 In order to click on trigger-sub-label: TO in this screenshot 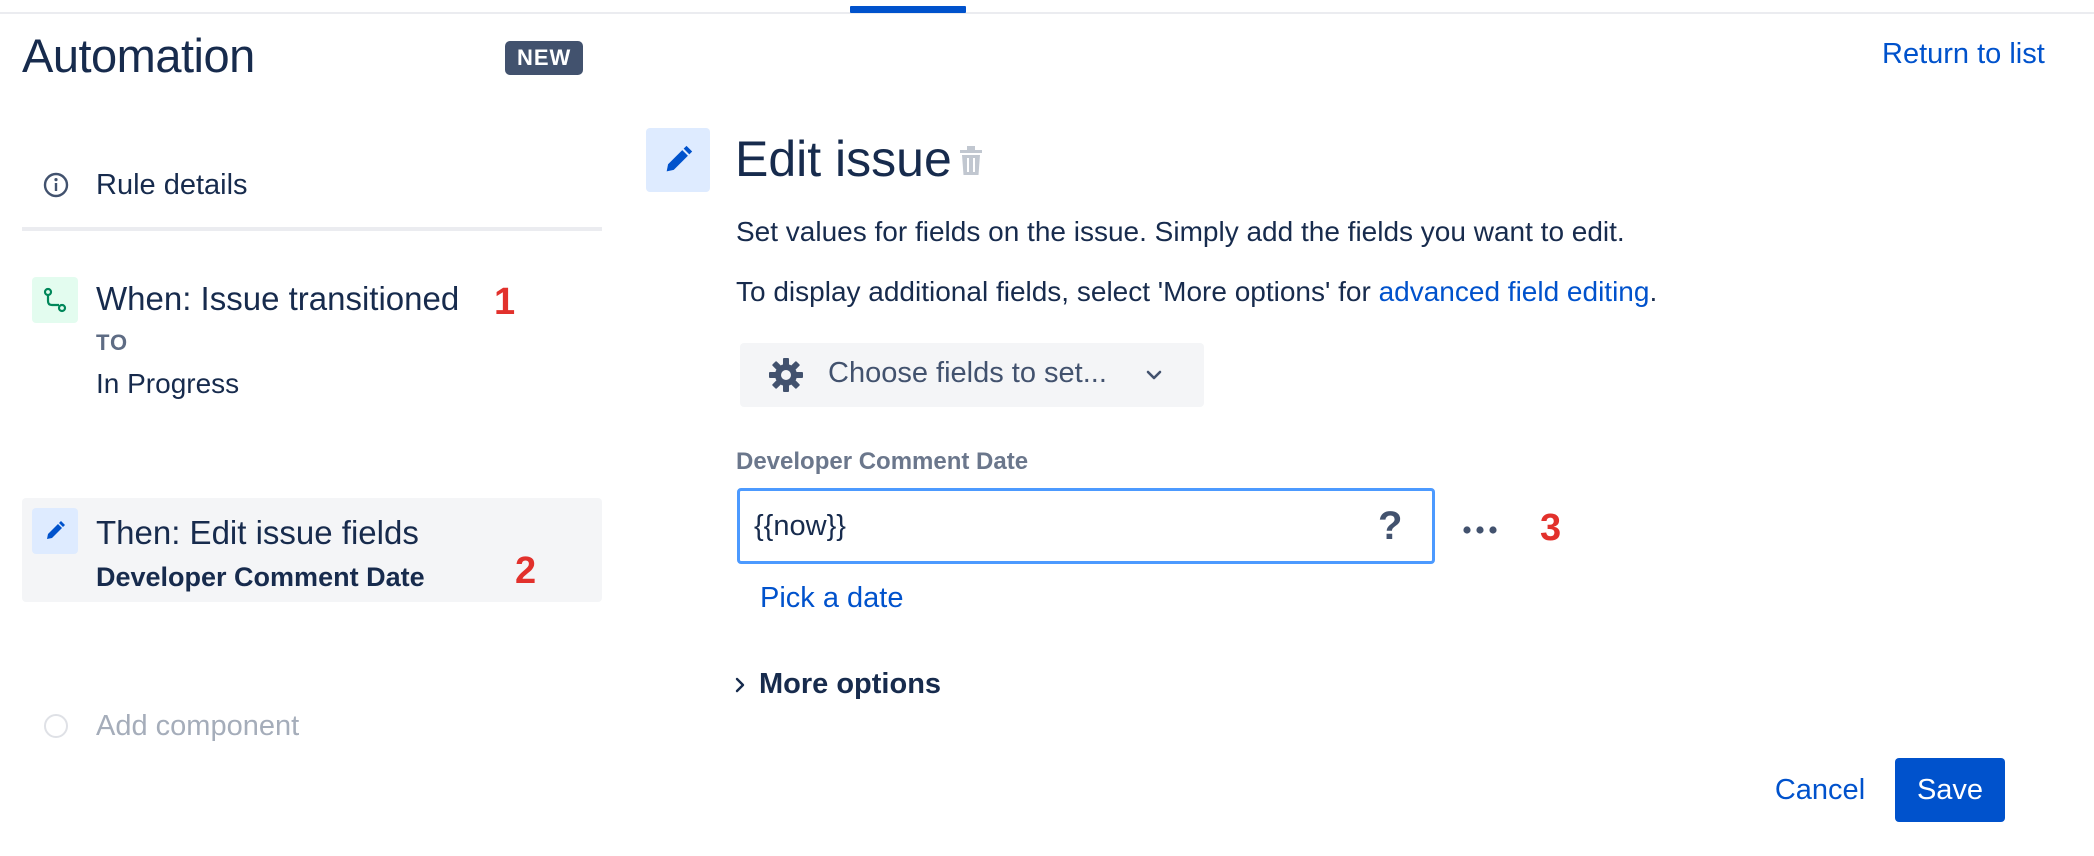, I will do `click(112, 342)`.